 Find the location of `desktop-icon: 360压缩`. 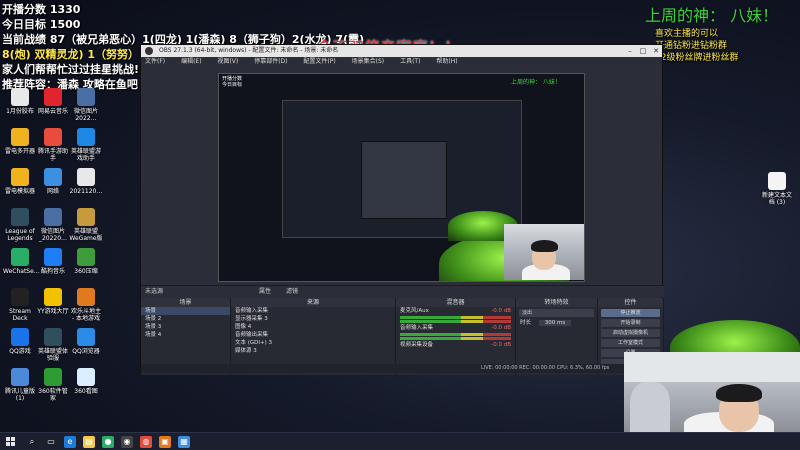

desktop-icon: 360压缩 is located at coordinates (86, 261).